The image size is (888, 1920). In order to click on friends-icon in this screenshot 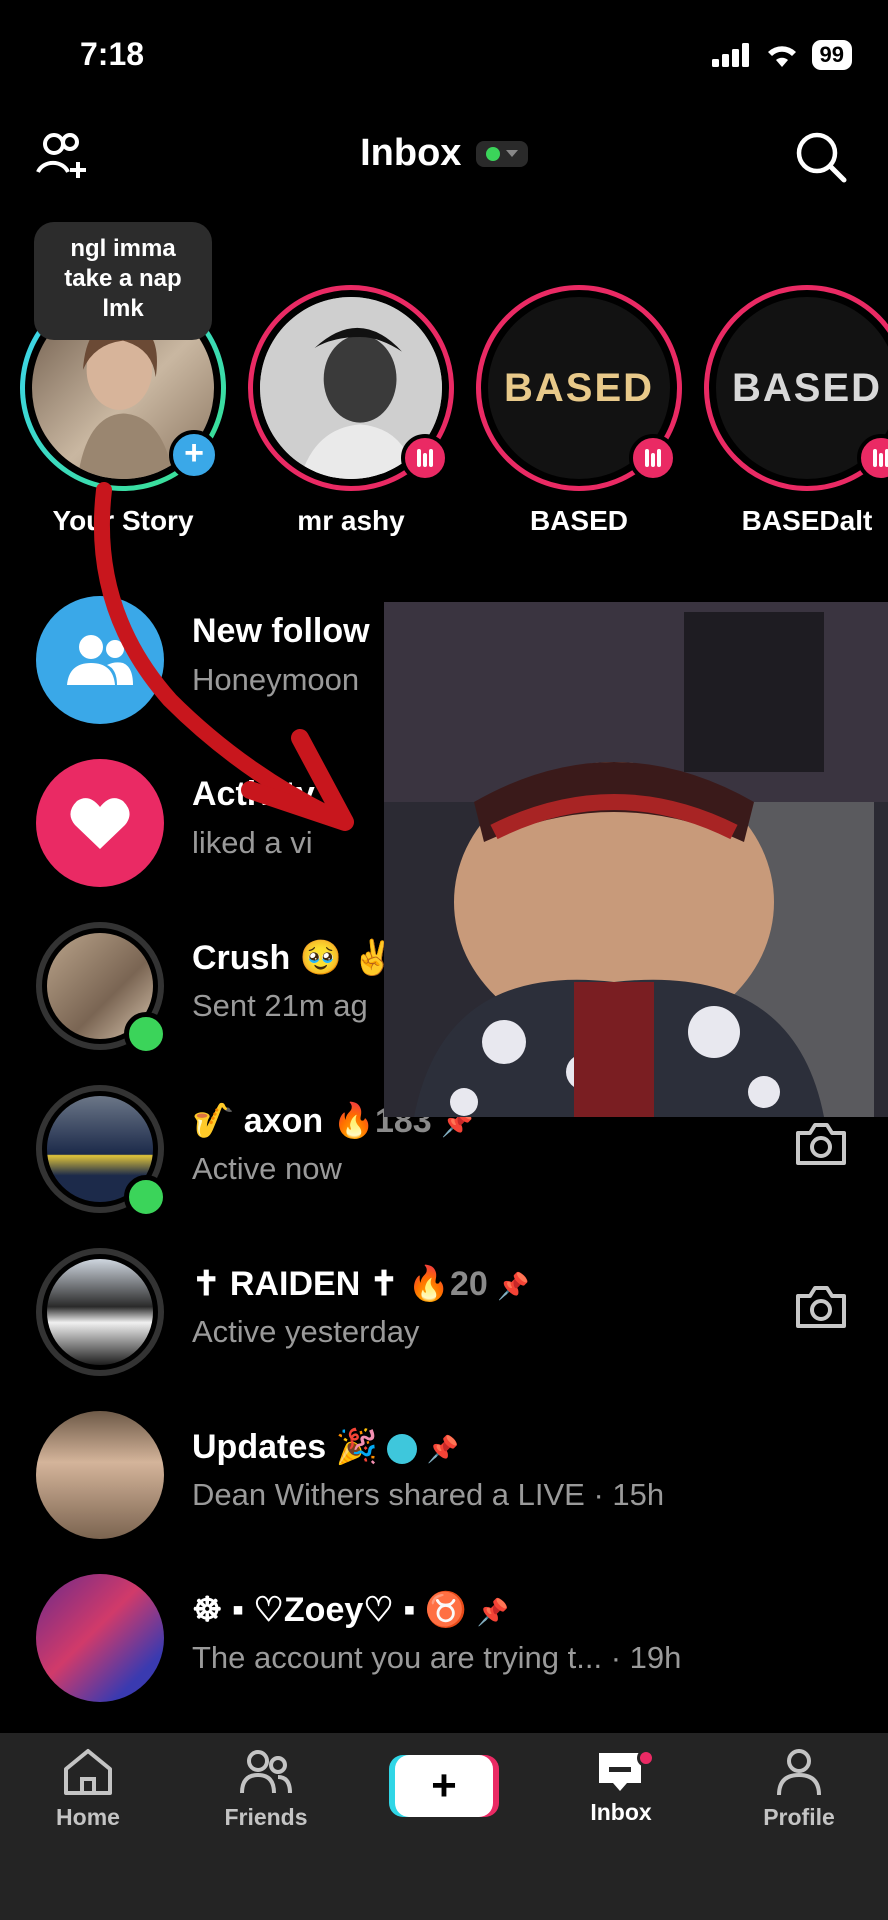, I will do `click(266, 1772)`.